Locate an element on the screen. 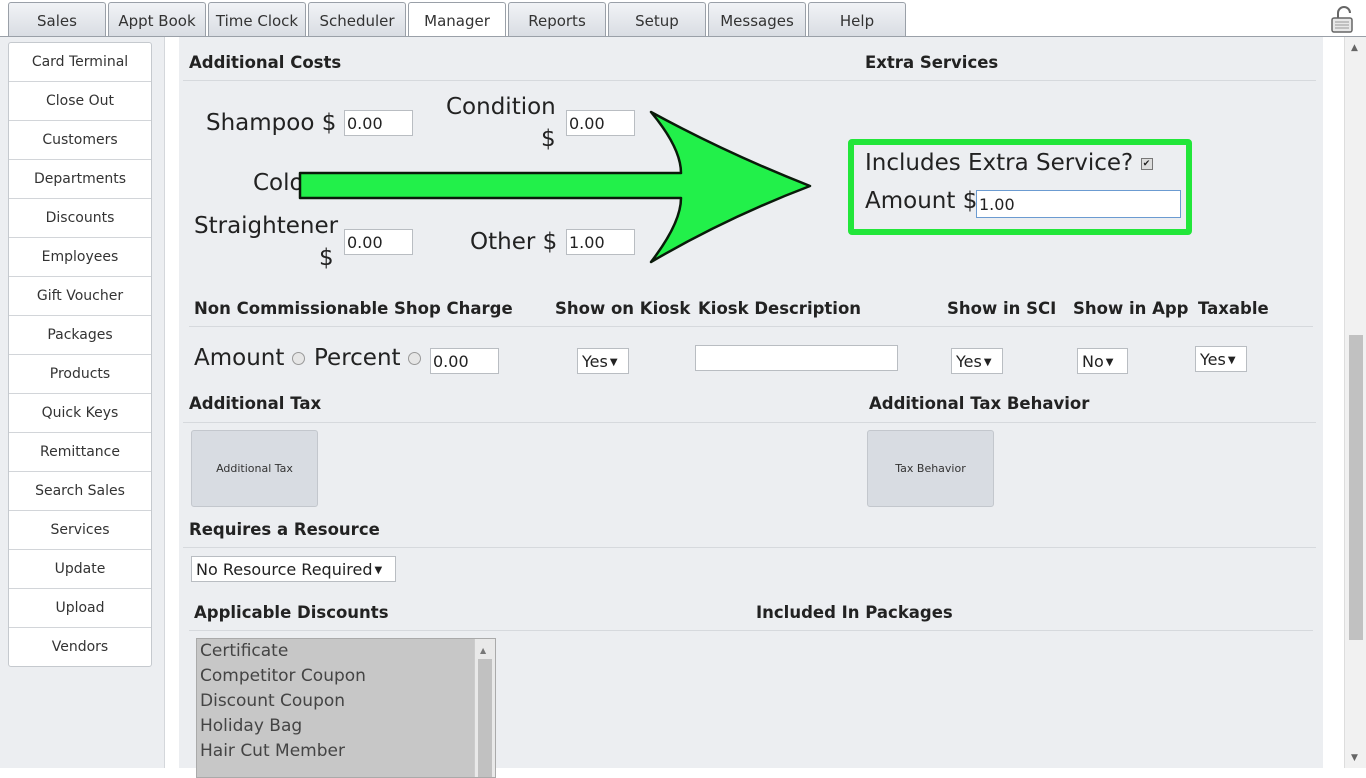 The image size is (1366, 778). kiosk-select-value: Yes is located at coordinates (595, 361).